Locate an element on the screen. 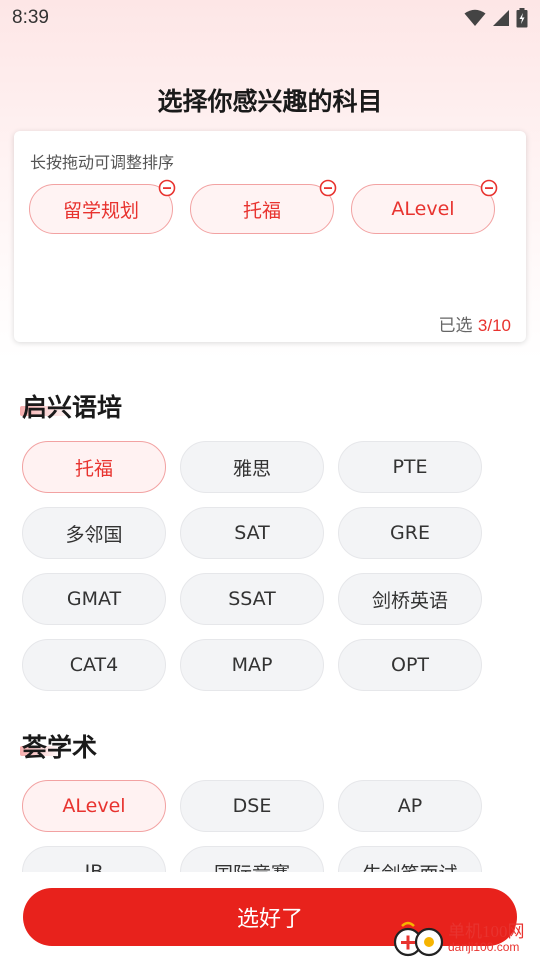  subject-chip: 托福 is located at coordinates (94, 467).